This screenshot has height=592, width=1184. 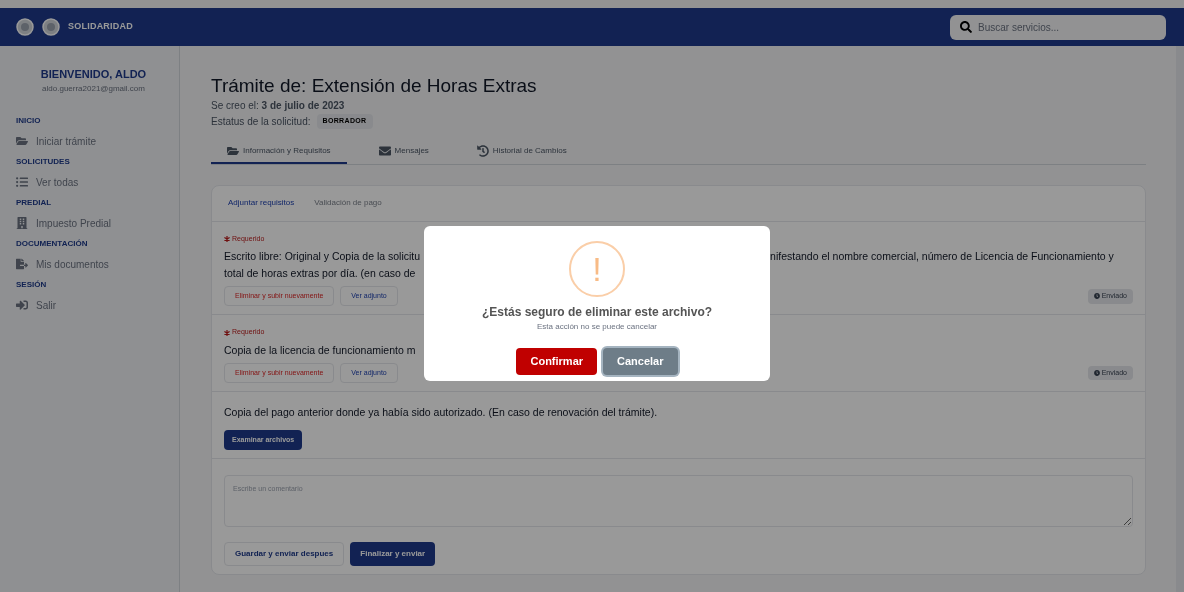 What do you see at coordinates (93, 88) in the screenshot?
I see `user-email: aldo.guerra2021@gmail.com` at bounding box center [93, 88].